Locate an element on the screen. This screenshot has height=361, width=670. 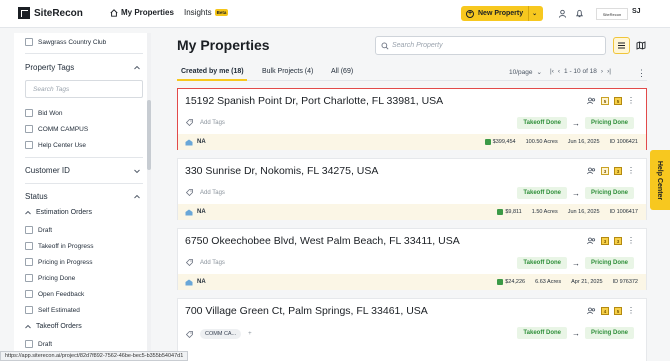
next-page-icon: › is located at coordinates (602, 71).